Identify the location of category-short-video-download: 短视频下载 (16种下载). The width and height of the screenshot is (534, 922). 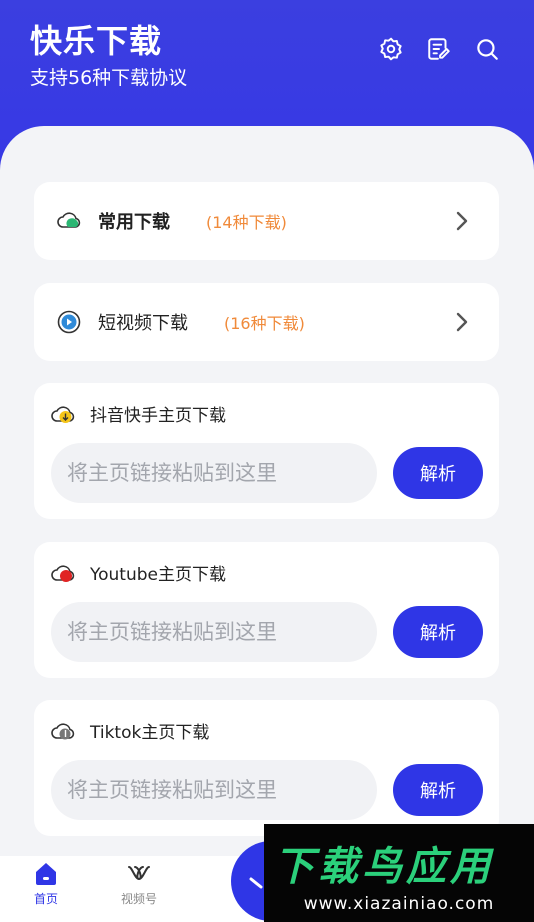
(266, 322).